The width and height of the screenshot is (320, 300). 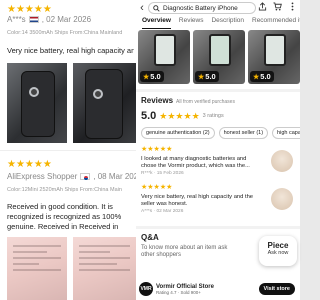 I want to click on review-2-author: AliExpress Shopper, so click(x=42, y=176).